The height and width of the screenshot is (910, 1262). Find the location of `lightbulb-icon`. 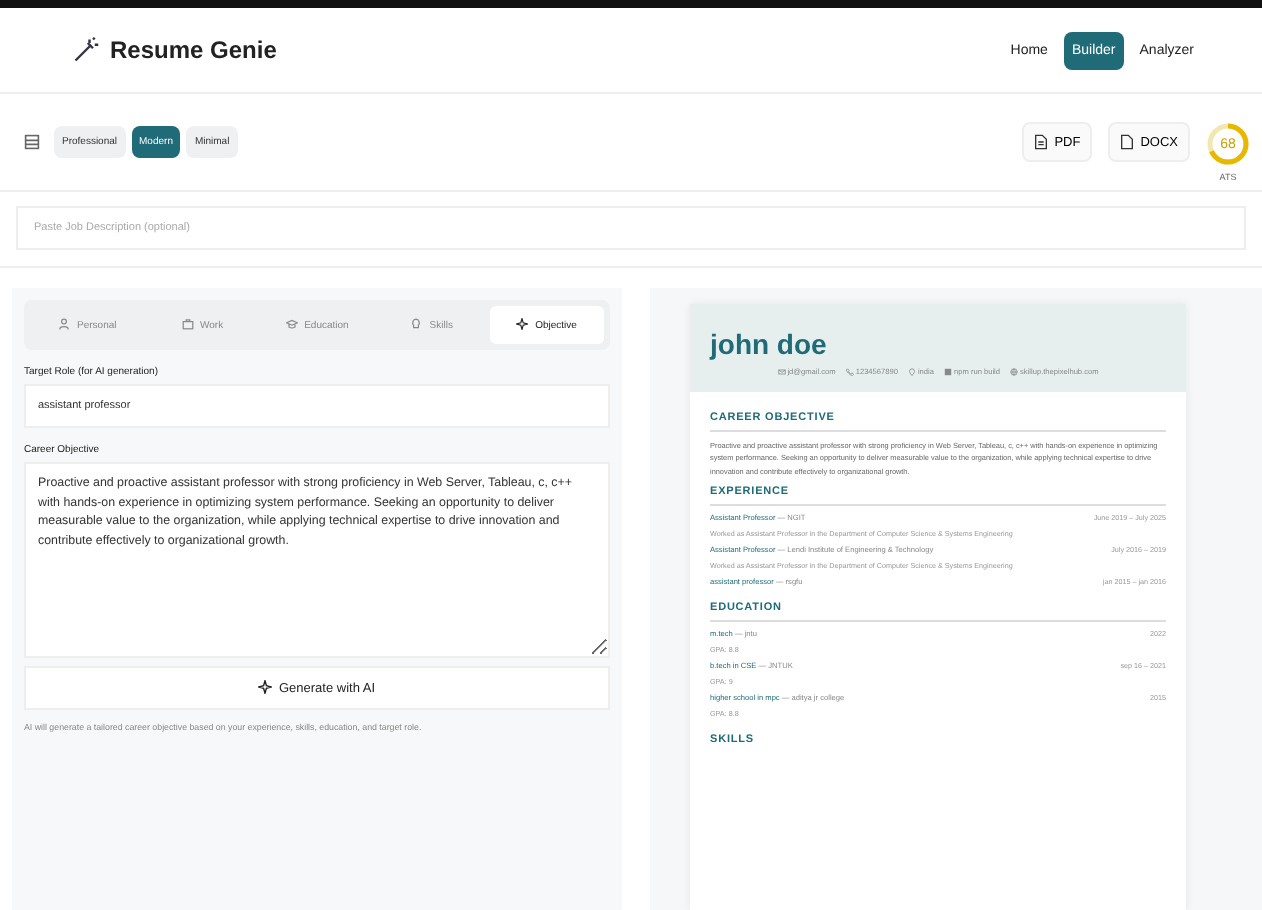

lightbulb-icon is located at coordinates (416, 324).